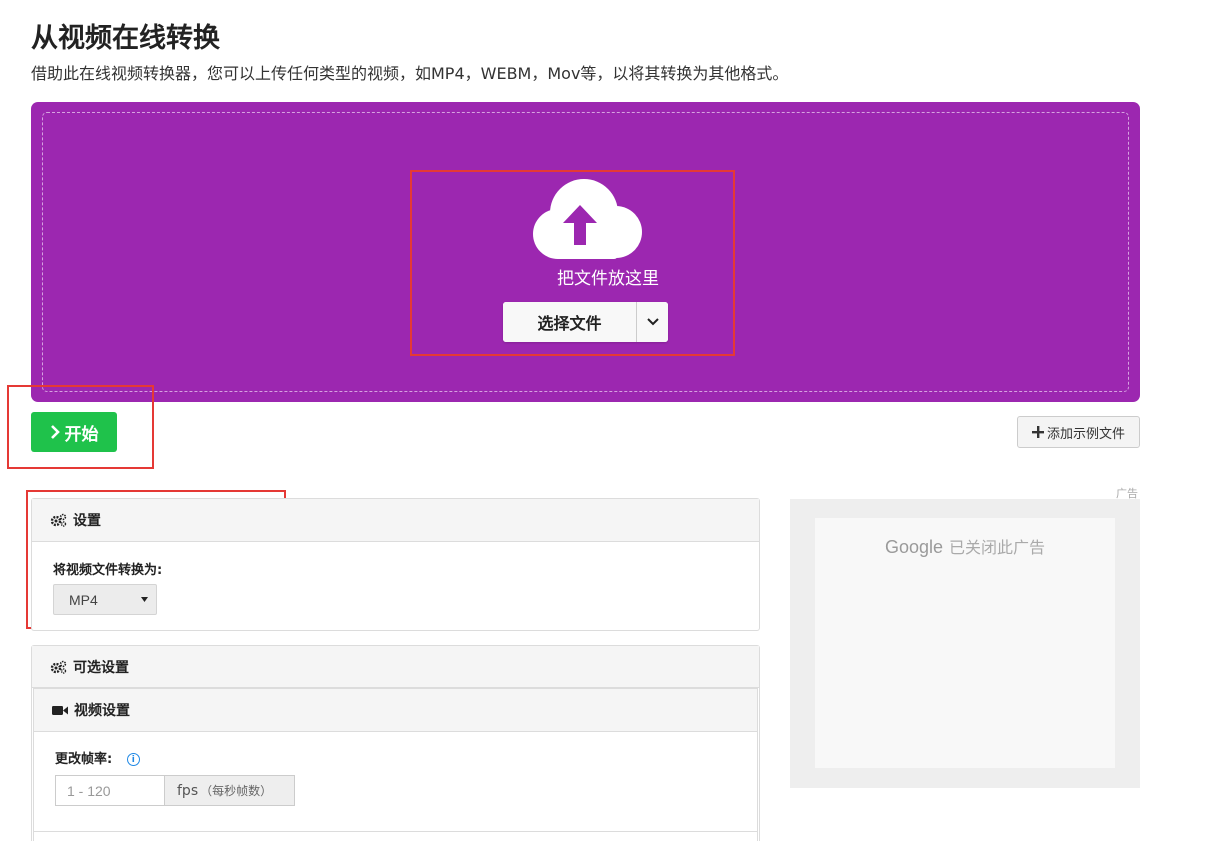 This screenshot has width=1216, height=841. Describe the element at coordinates (110, 790) in the screenshot. I see `frame-rate-input` at that location.